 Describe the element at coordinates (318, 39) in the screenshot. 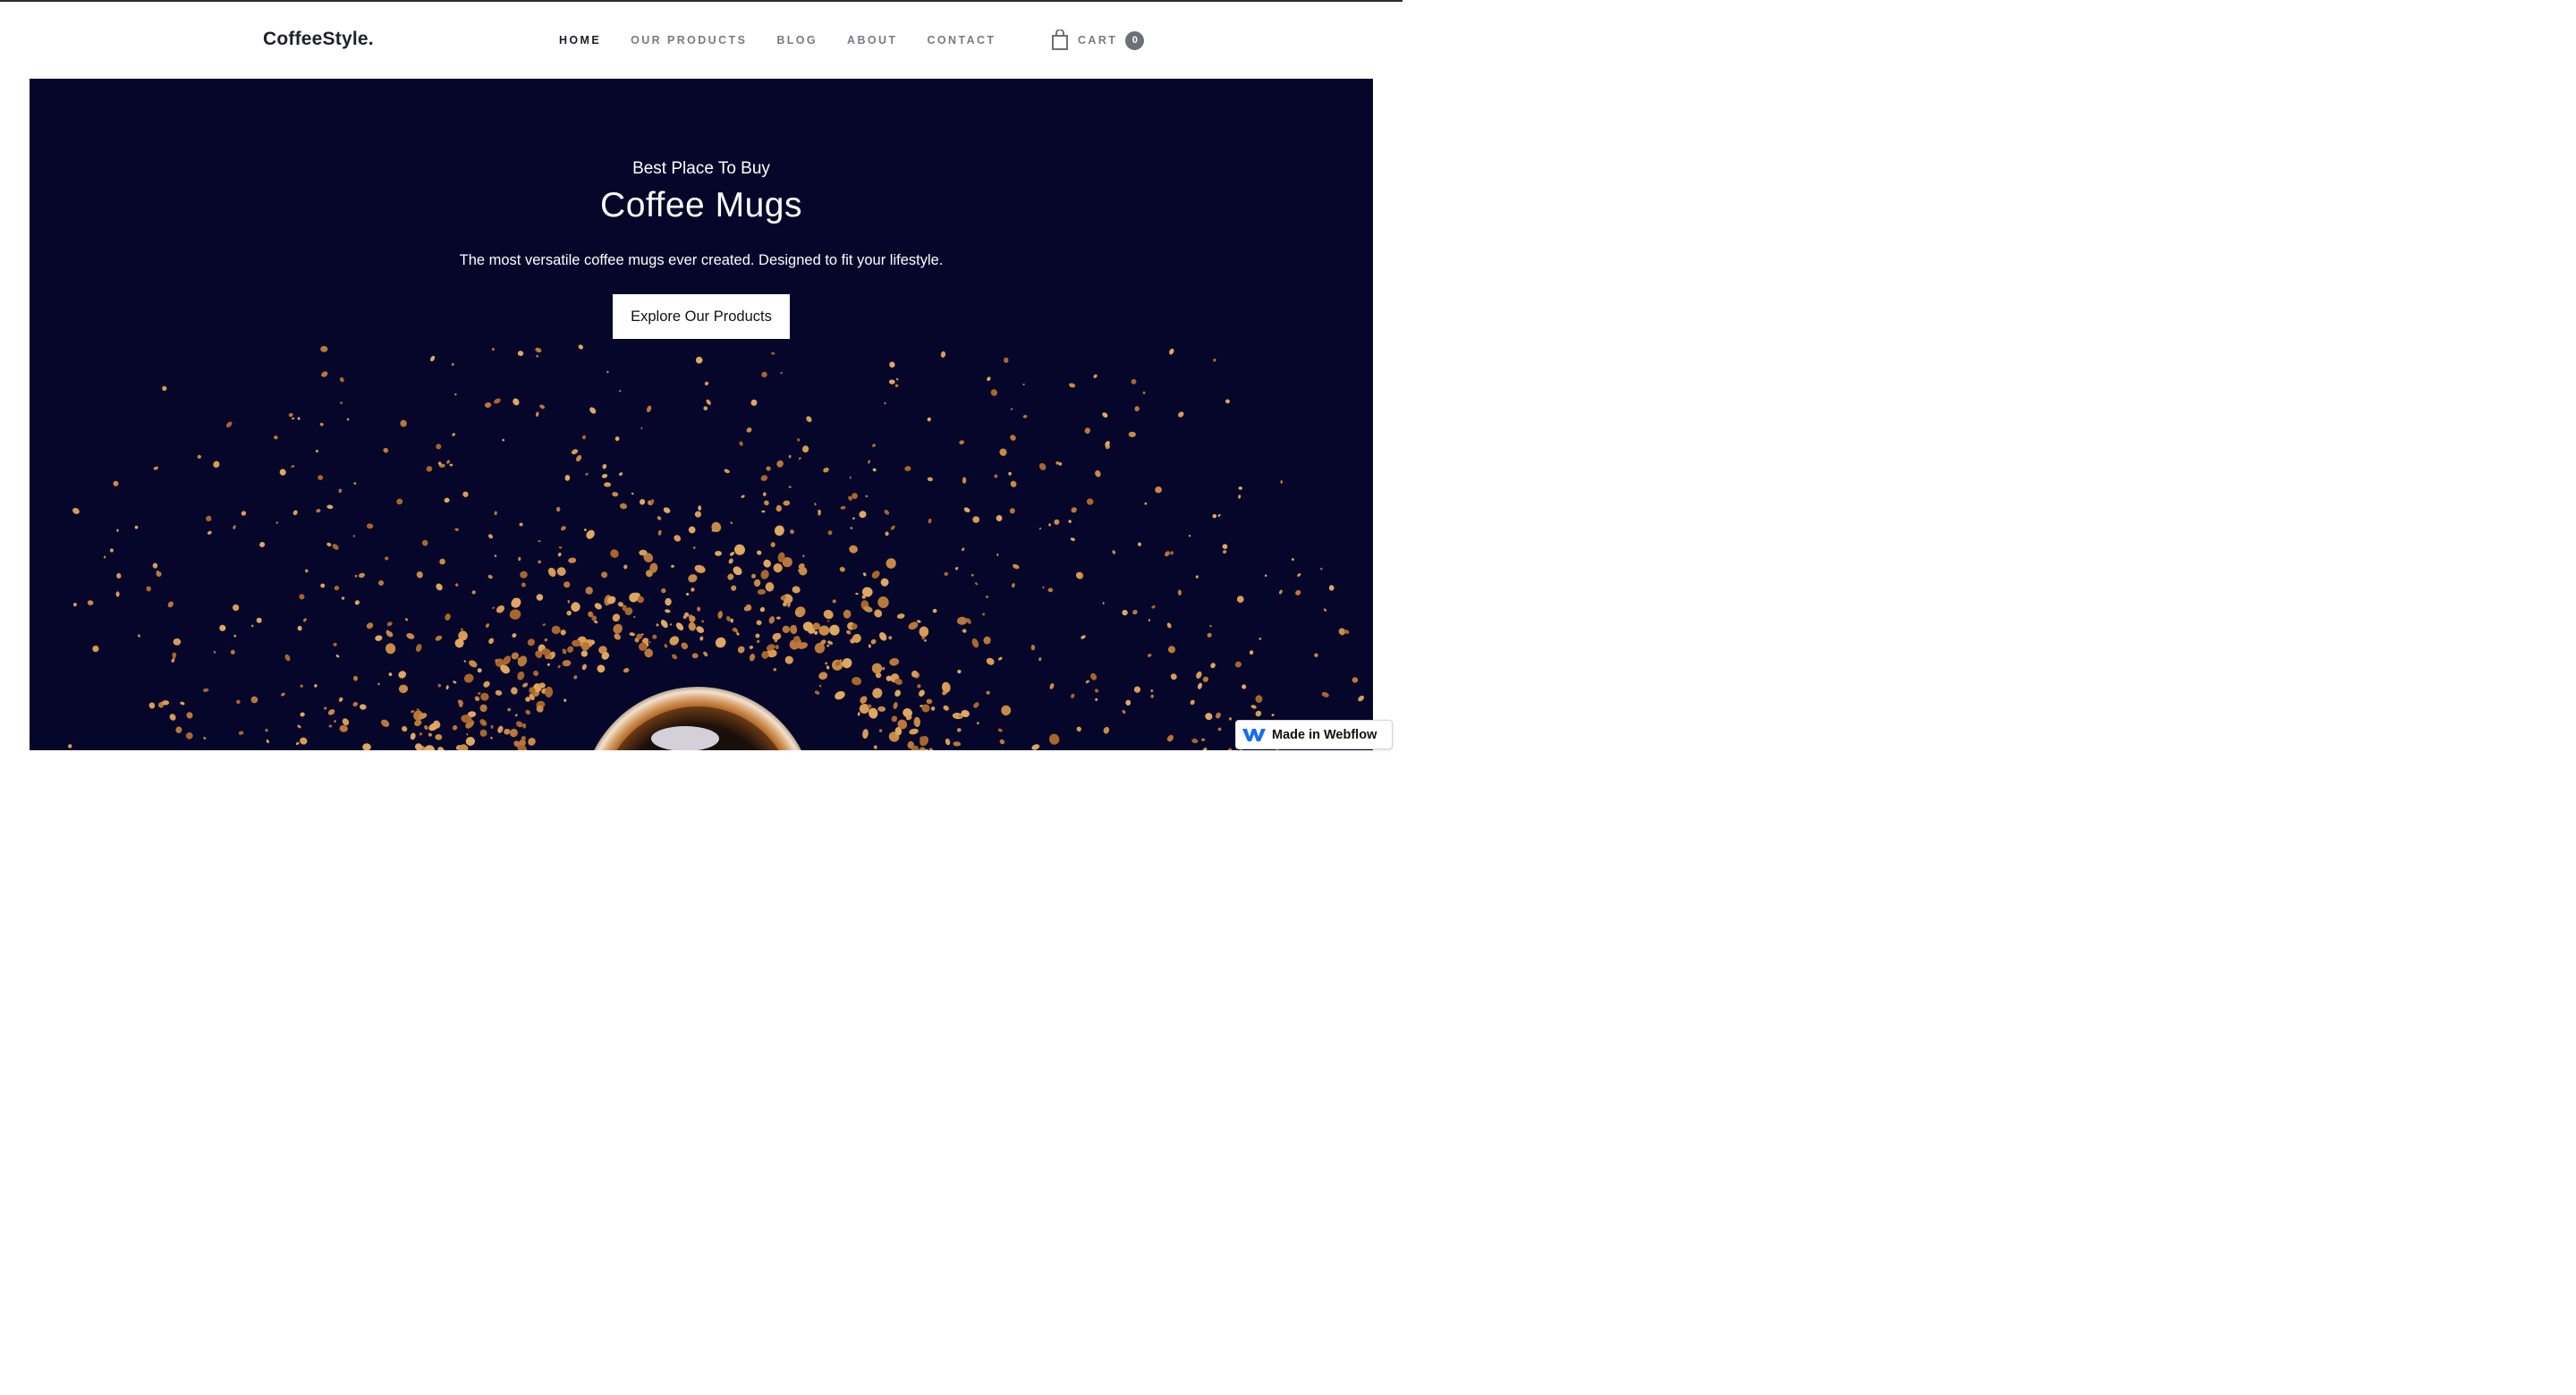

I see `brand-logo: CoffeeStyle.` at that location.